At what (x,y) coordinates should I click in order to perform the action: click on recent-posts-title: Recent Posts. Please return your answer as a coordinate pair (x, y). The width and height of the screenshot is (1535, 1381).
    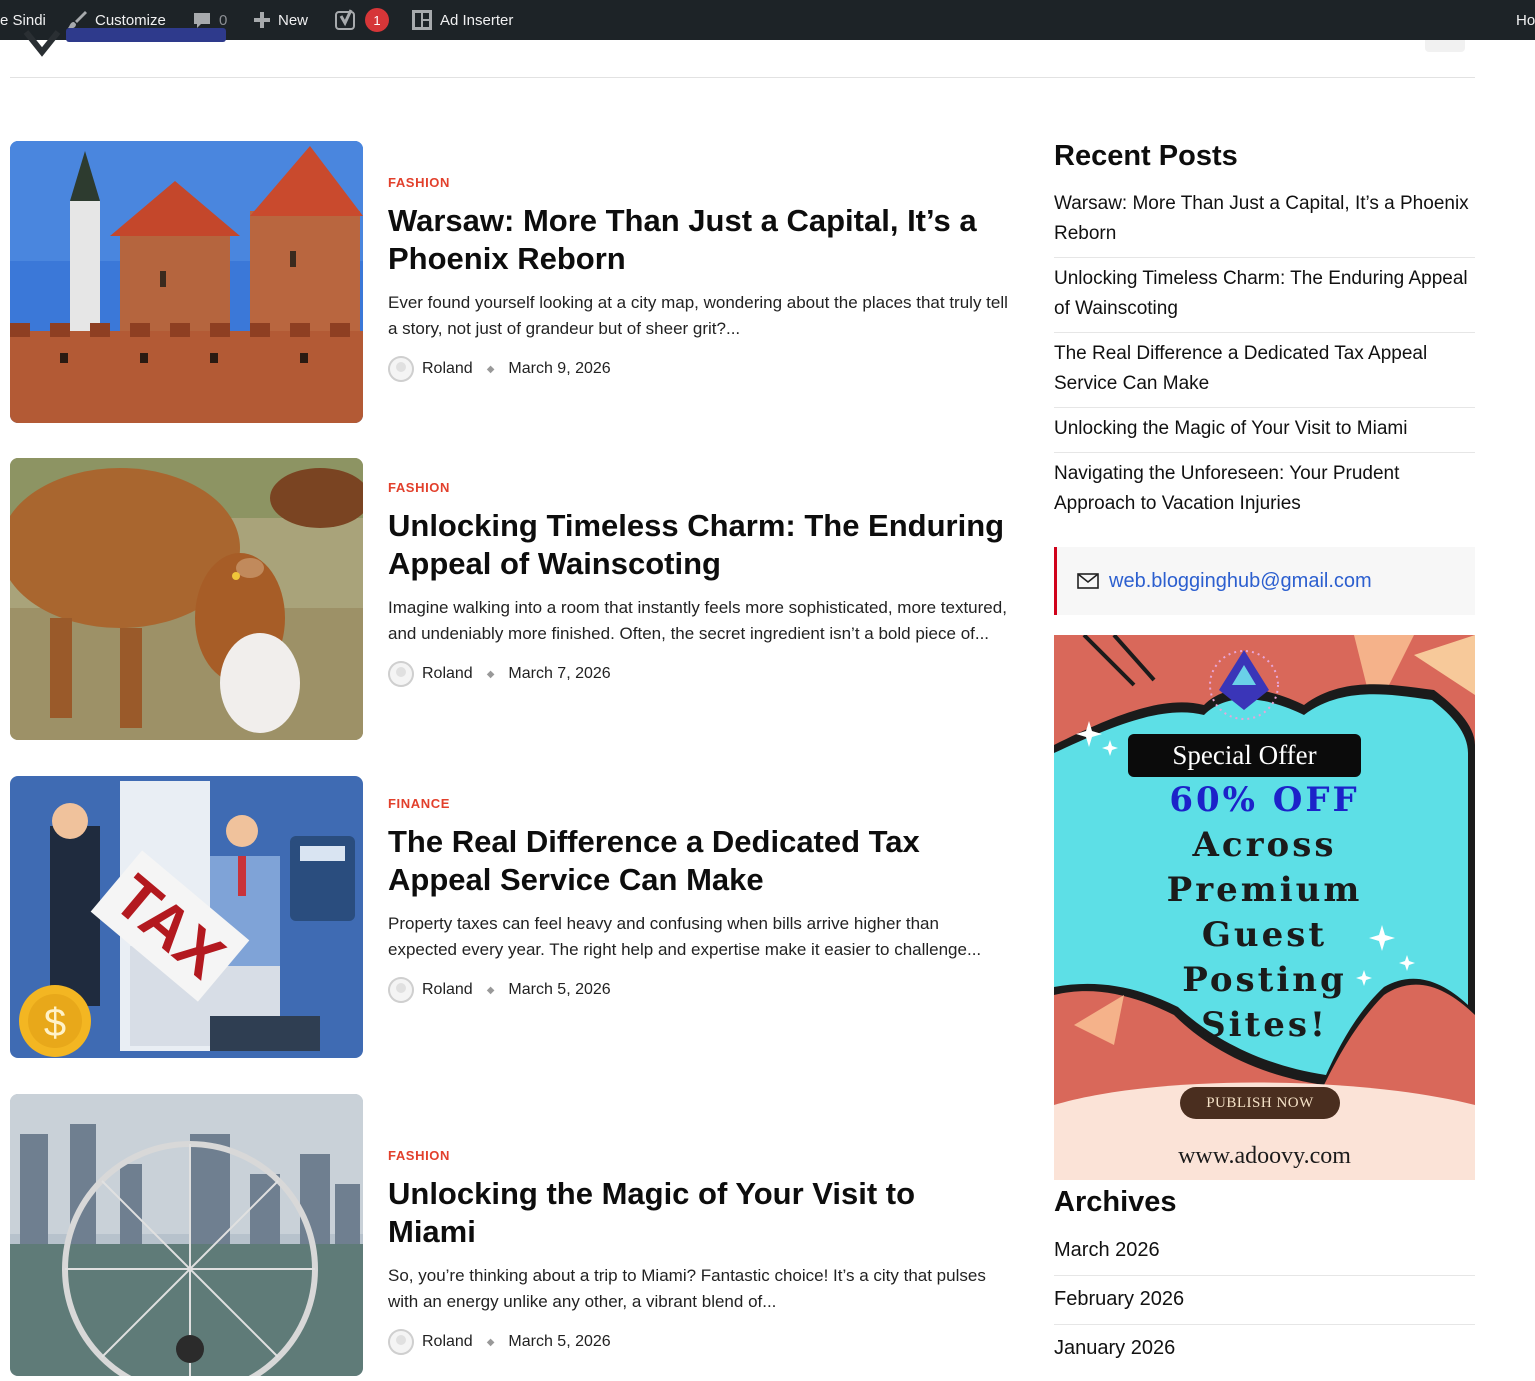
    Looking at the image, I should click on (1146, 156).